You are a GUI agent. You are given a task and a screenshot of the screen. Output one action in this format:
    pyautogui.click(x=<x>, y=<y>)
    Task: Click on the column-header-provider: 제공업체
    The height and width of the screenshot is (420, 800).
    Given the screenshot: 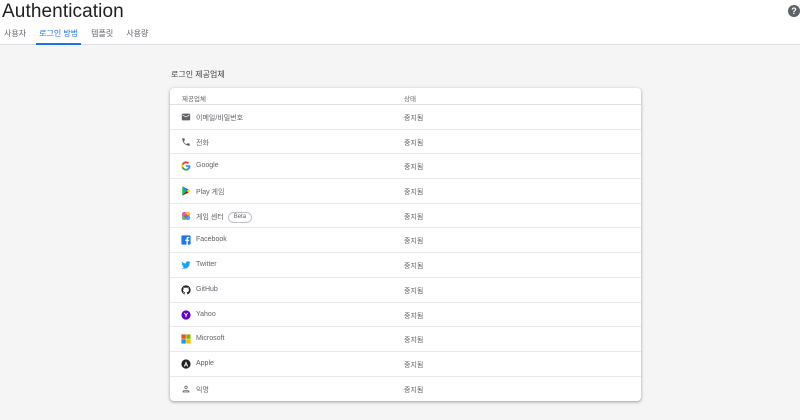 What is the action you would take?
    pyautogui.click(x=194, y=99)
    